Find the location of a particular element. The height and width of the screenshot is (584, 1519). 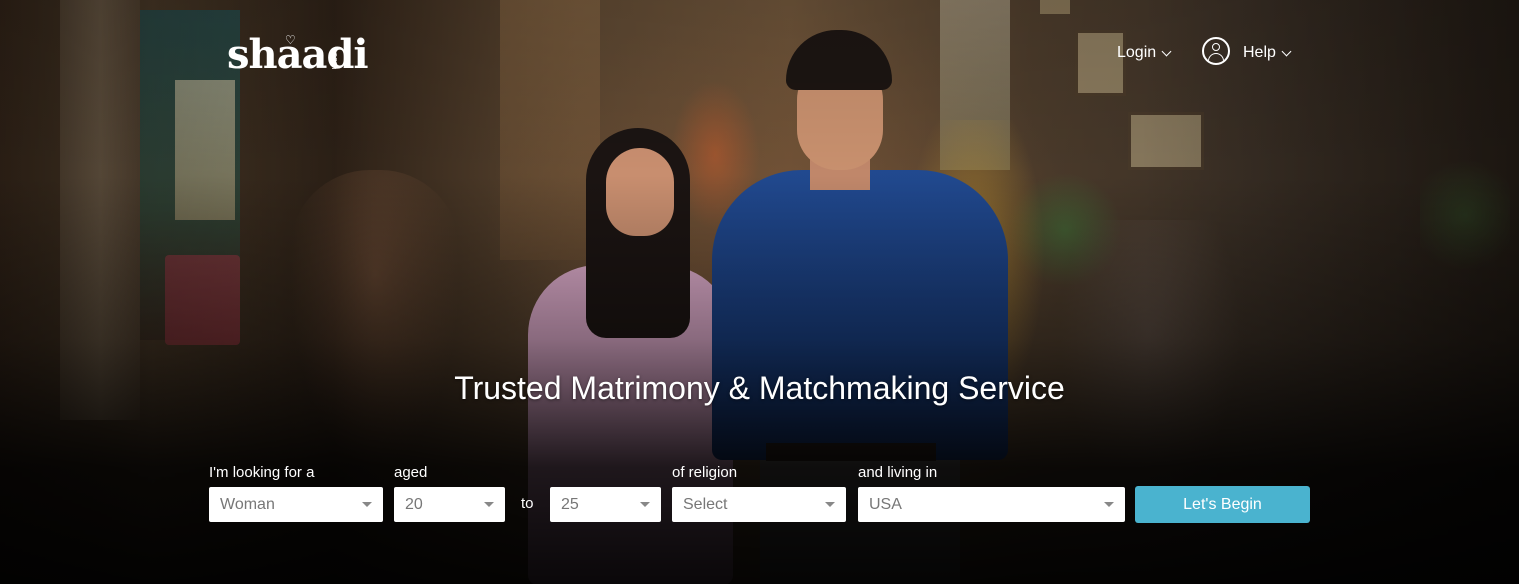

login-label: Login is located at coordinates (1137, 52).